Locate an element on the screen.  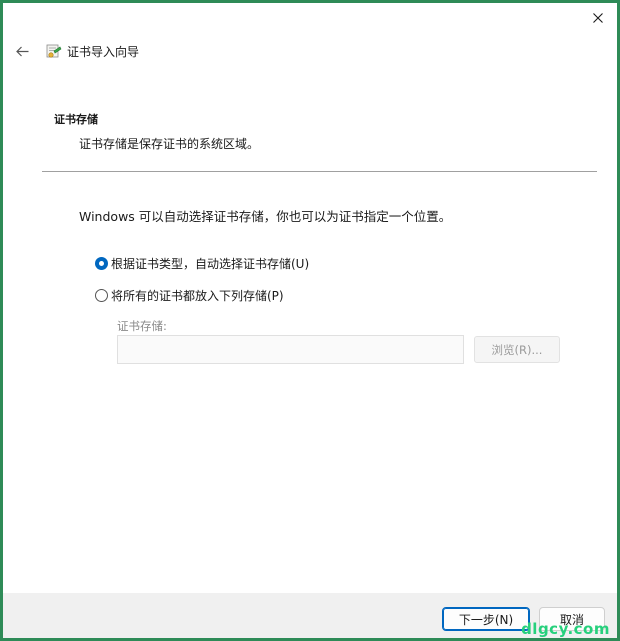
close-button is located at coordinates (598, 18).